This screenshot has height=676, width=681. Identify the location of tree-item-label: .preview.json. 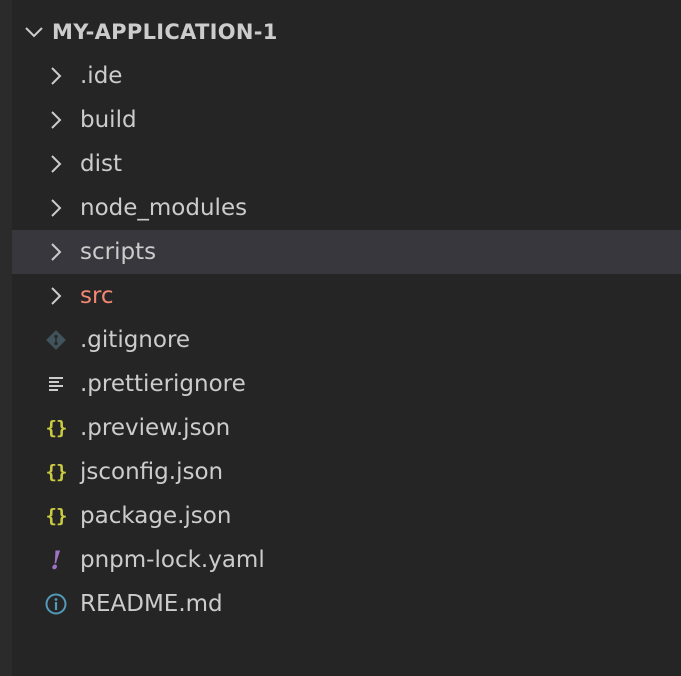
(155, 428).